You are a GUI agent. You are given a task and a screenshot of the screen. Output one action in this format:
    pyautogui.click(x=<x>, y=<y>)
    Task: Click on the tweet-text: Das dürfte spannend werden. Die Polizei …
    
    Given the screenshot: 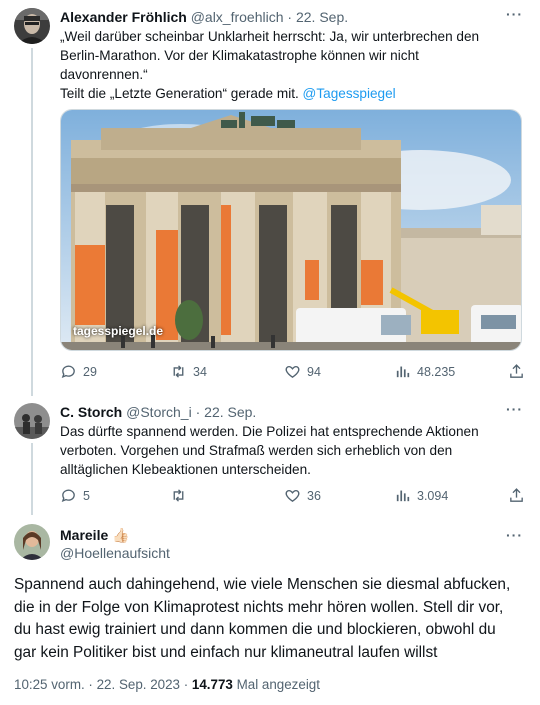 What is the action you would take?
    pyautogui.click(x=269, y=450)
    